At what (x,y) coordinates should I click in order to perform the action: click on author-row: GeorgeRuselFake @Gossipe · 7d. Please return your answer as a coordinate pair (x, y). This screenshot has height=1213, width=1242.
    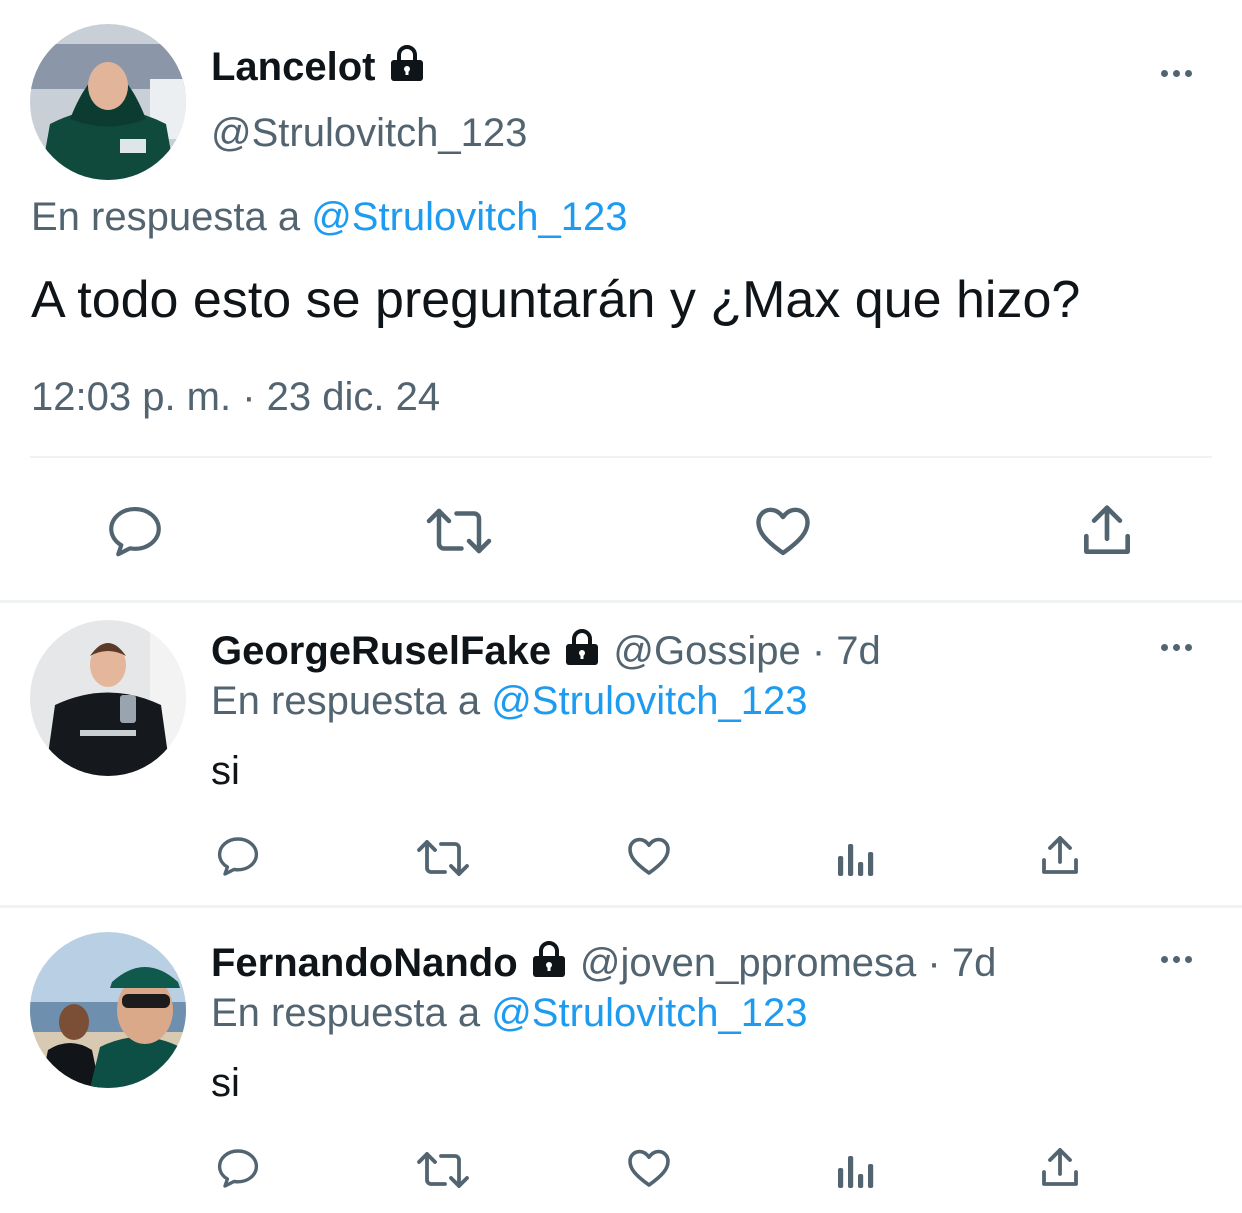
    Looking at the image, I should click on (546, 652).